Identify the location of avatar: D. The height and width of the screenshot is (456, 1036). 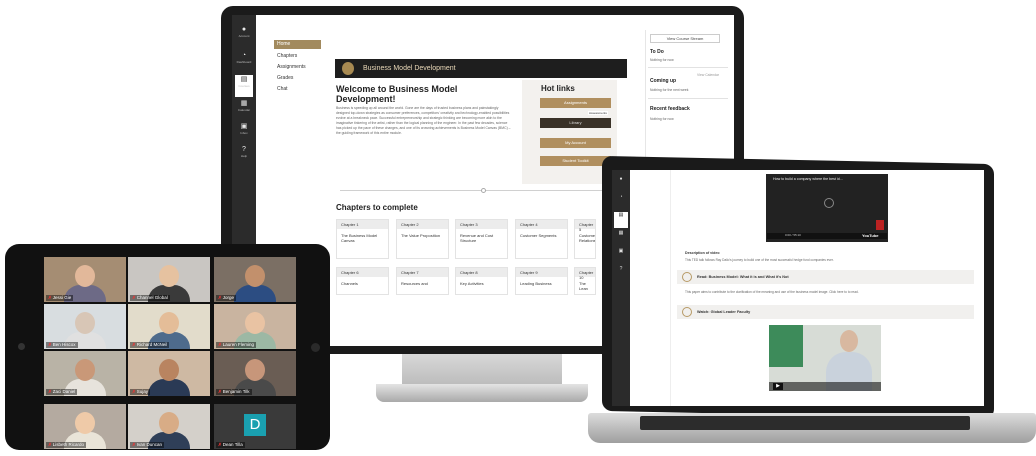
(255, 425).